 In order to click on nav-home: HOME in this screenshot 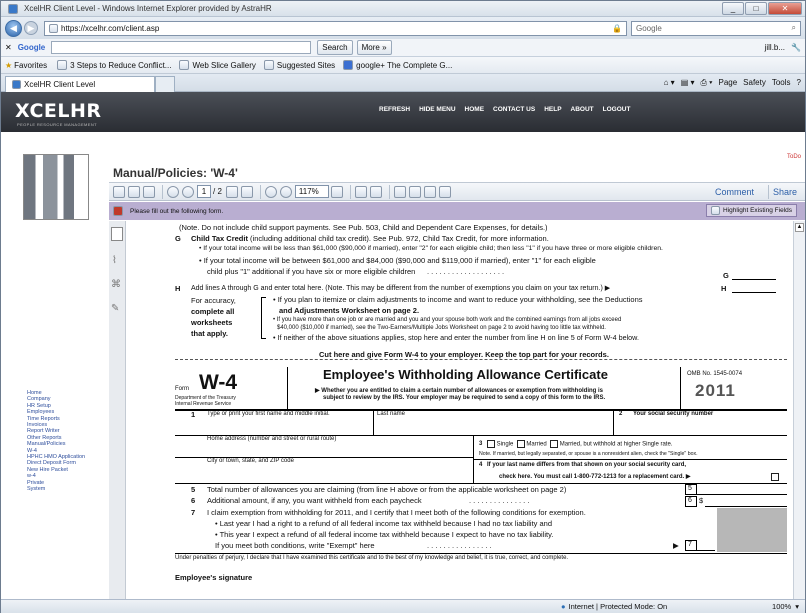, I will do `click(475, 109)`.